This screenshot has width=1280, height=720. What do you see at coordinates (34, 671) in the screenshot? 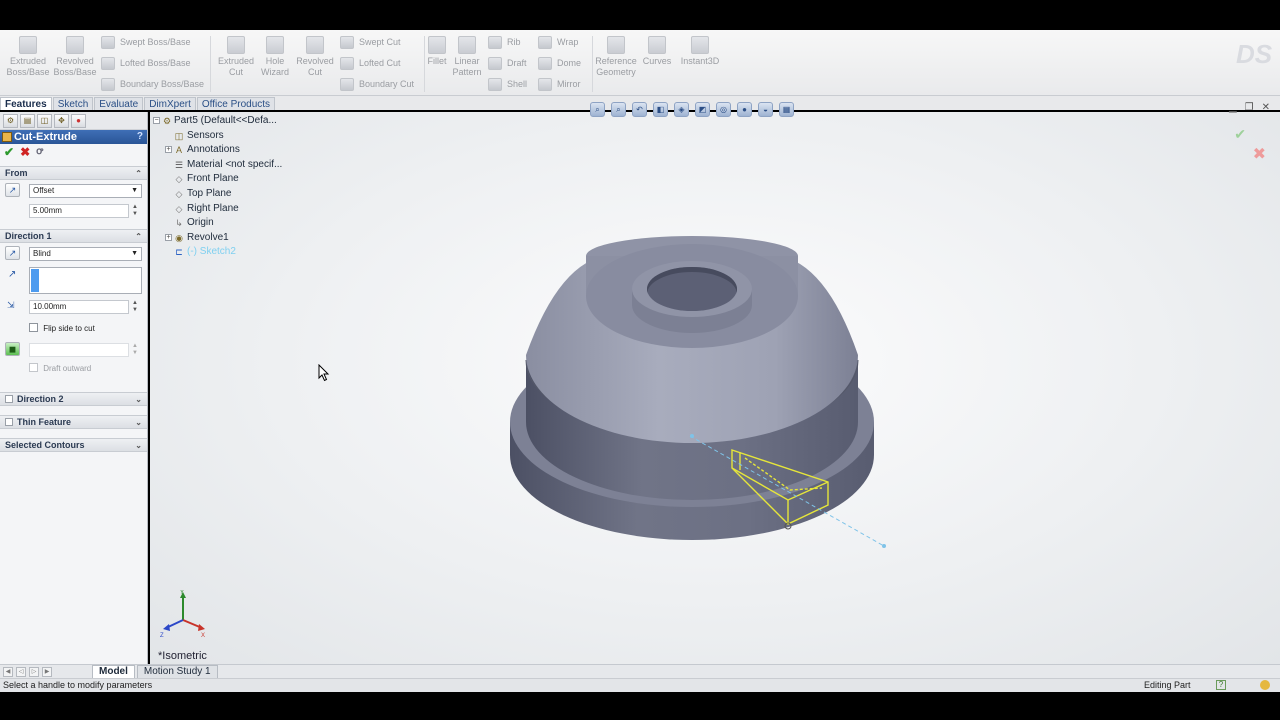
I see `next-tab-arrow-icon: ▷` at bounding box center [34, 671].